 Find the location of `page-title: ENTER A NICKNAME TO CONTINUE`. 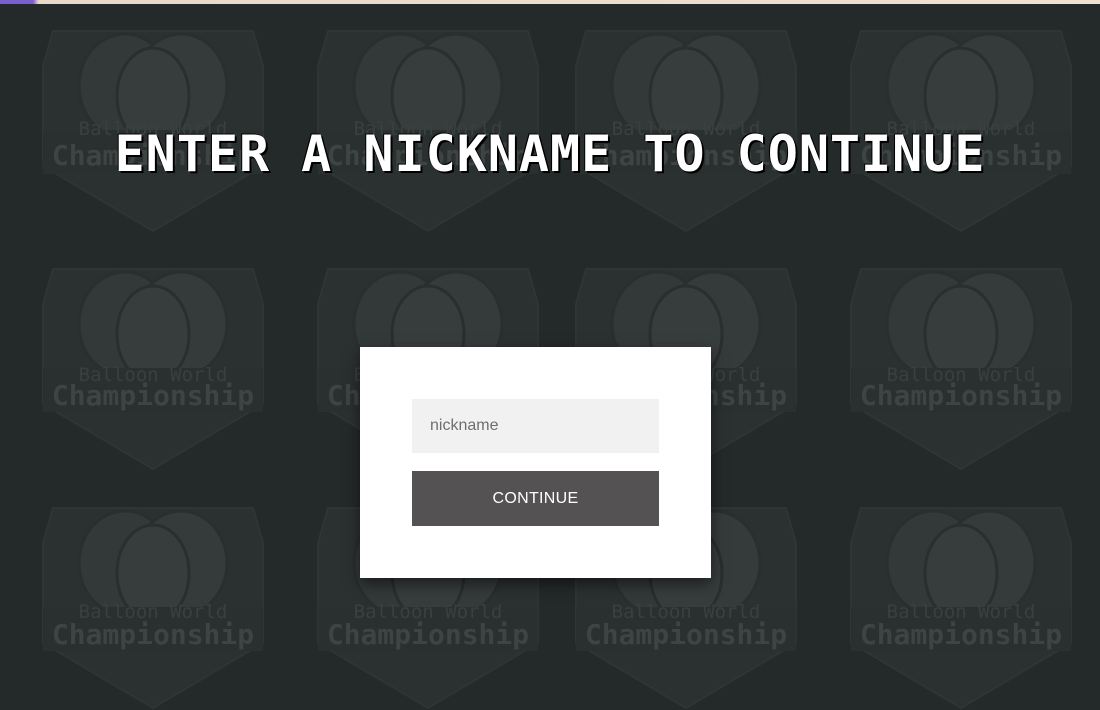

page-title: ENTER A NICKNAME TO CONTINUE is located at coordinates (550, 153).